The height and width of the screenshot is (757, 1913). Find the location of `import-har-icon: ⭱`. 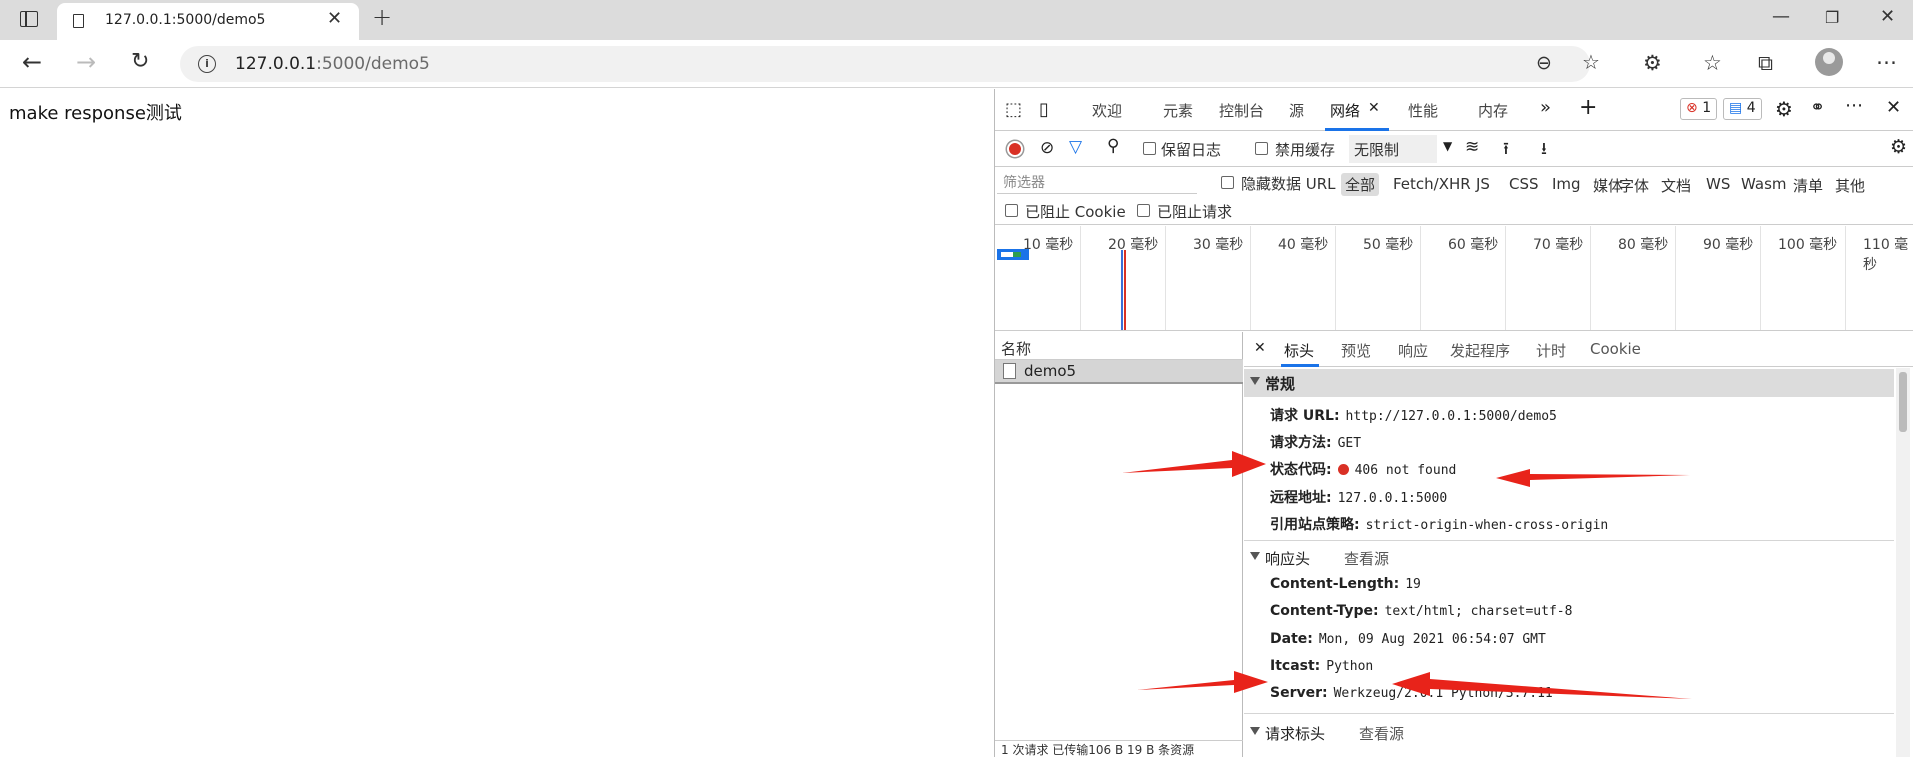

import-har-icon: ⭱ is located at coordinates (1506, 150).